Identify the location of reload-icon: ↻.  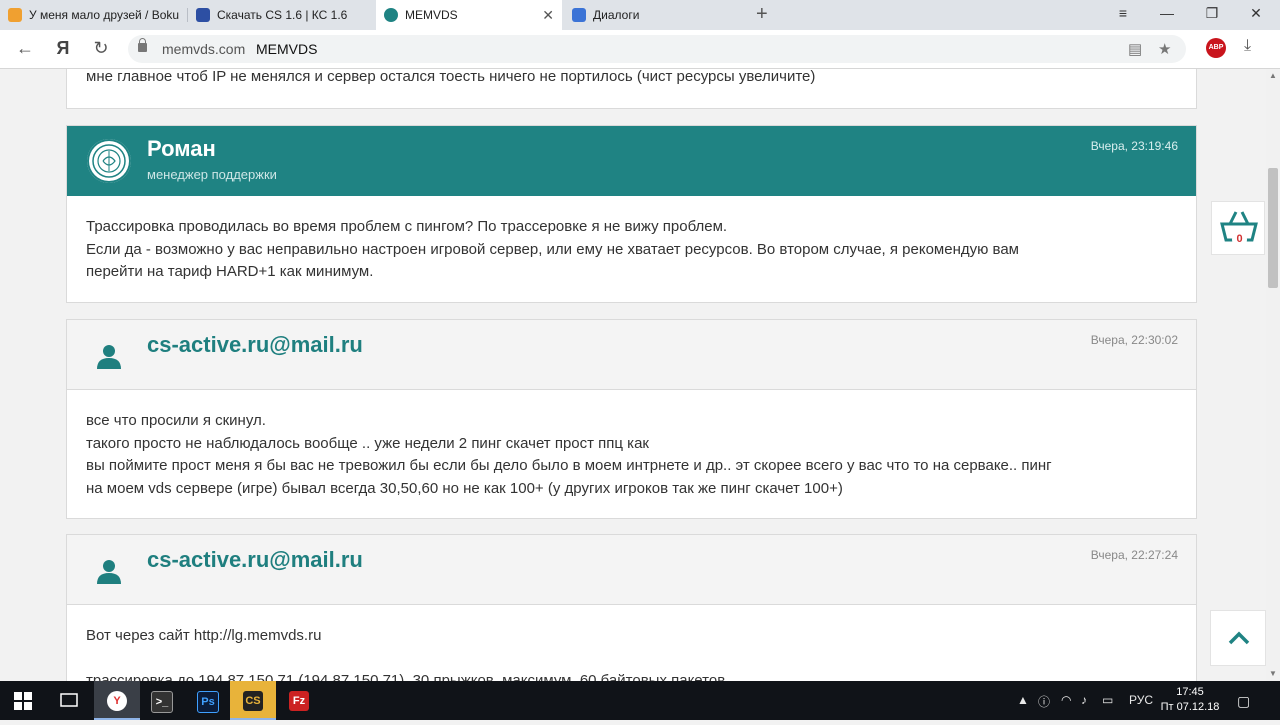
(101, 48).